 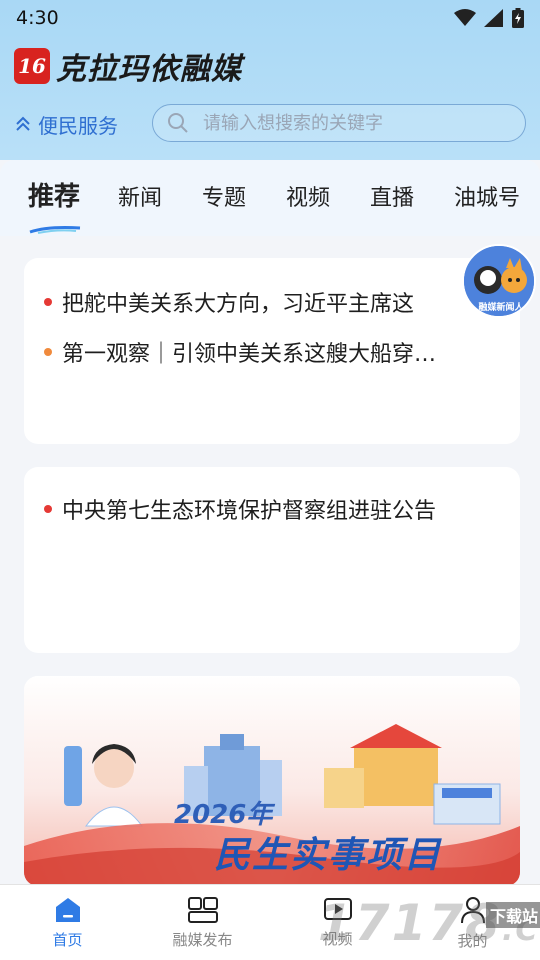 I want to click on tab-news: 新闻, so click(x=140, y=196).